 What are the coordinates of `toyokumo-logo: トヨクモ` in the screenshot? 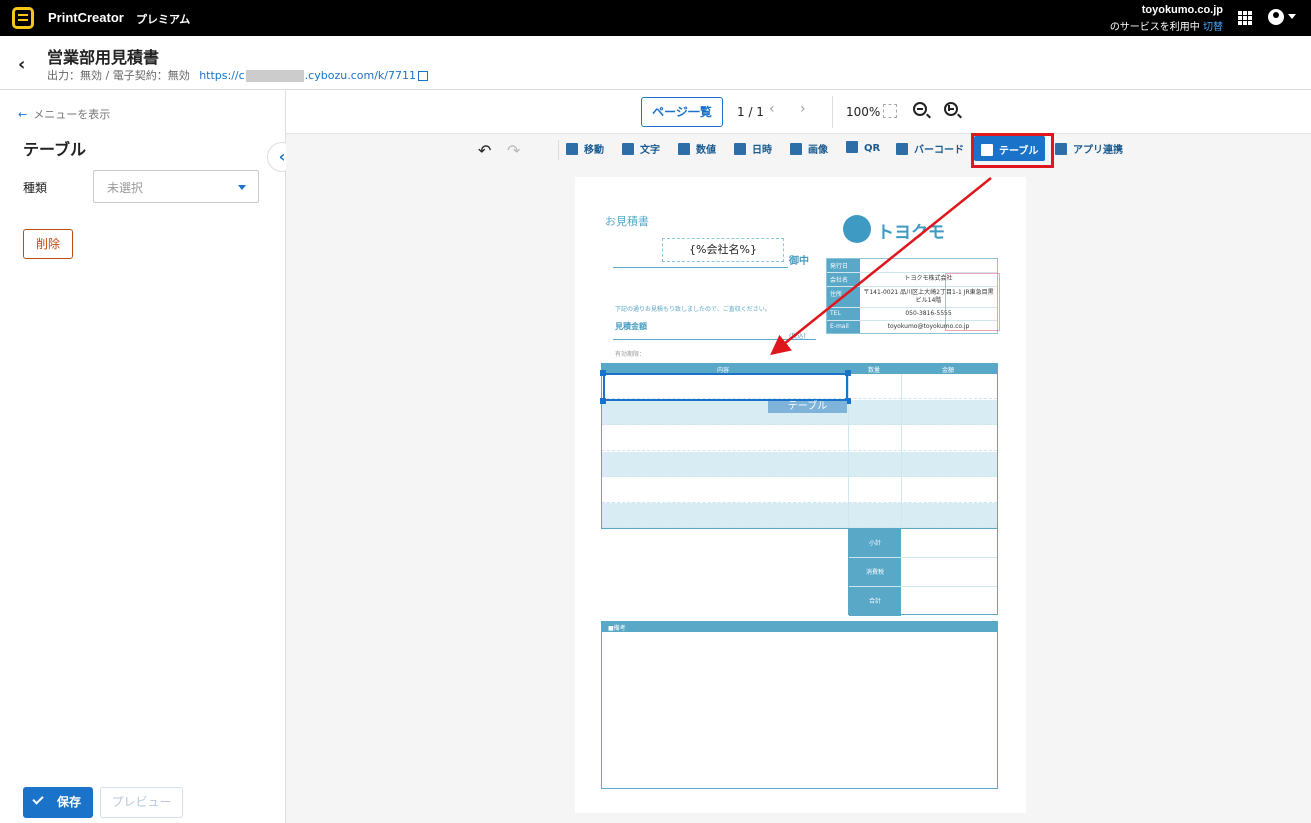 It's located at (903, 229).